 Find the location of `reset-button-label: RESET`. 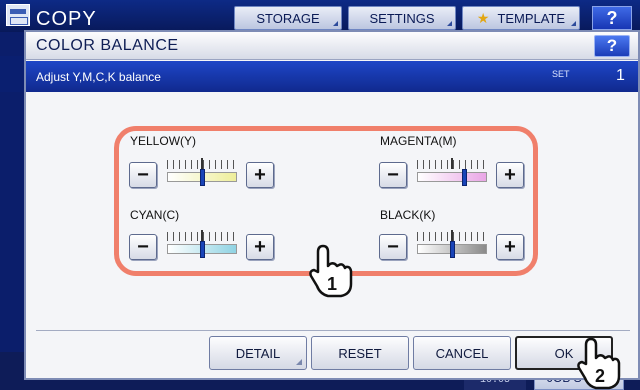

reset-button-label: RESET is located at coordinates (360, 353).